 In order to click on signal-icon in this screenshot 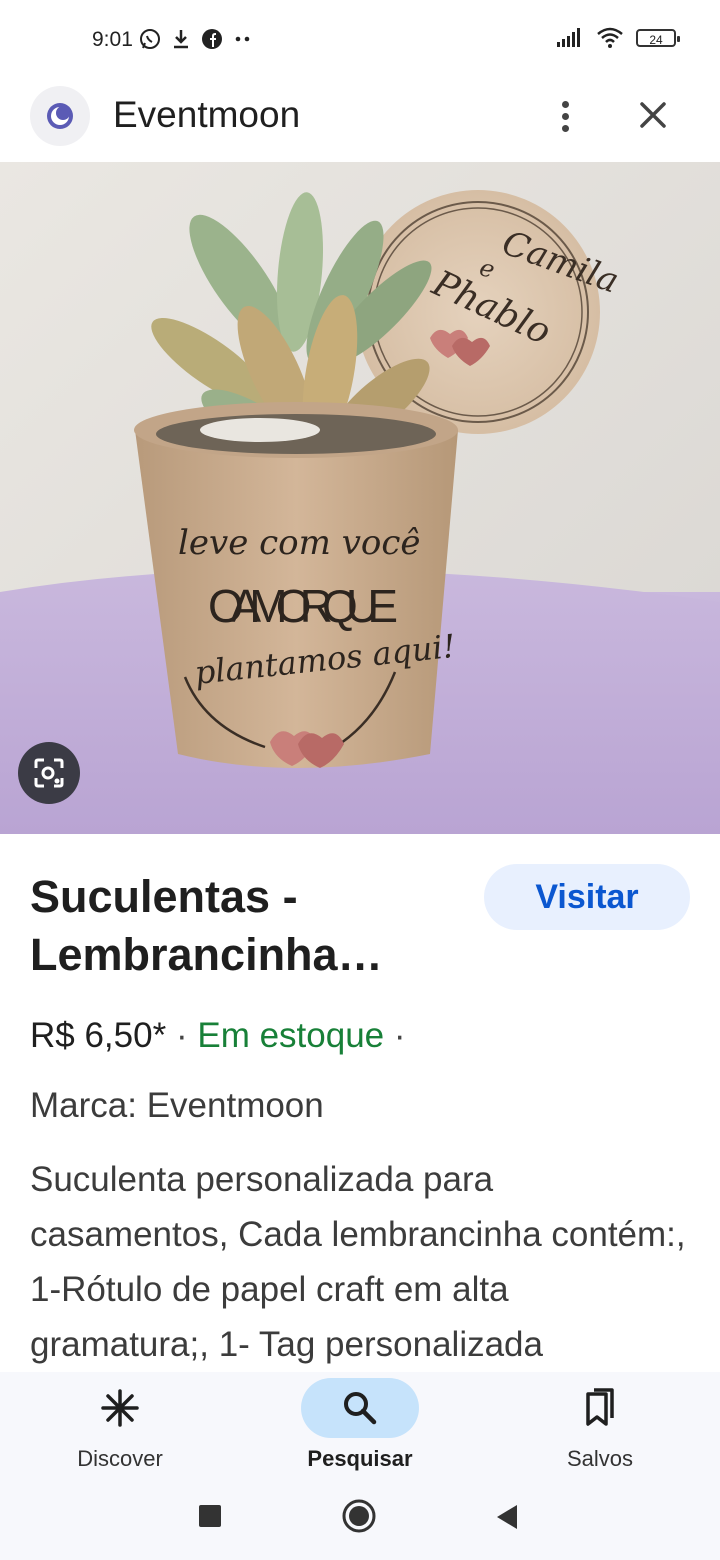, I will do `click(568, 37)`.